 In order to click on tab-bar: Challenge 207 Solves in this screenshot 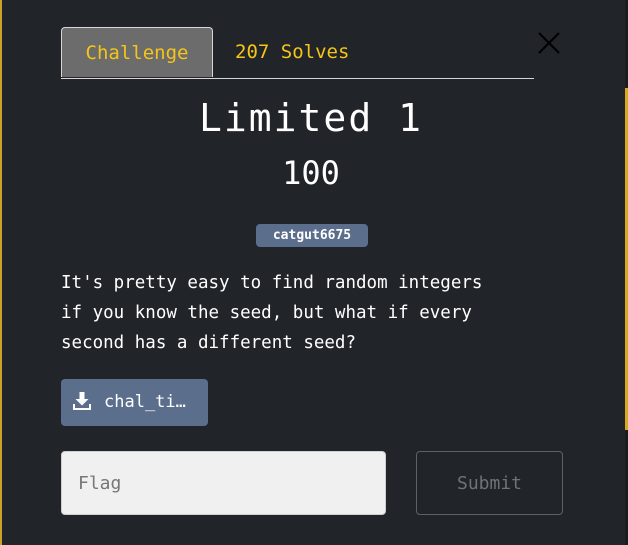, I will do `click(297, 53)`.